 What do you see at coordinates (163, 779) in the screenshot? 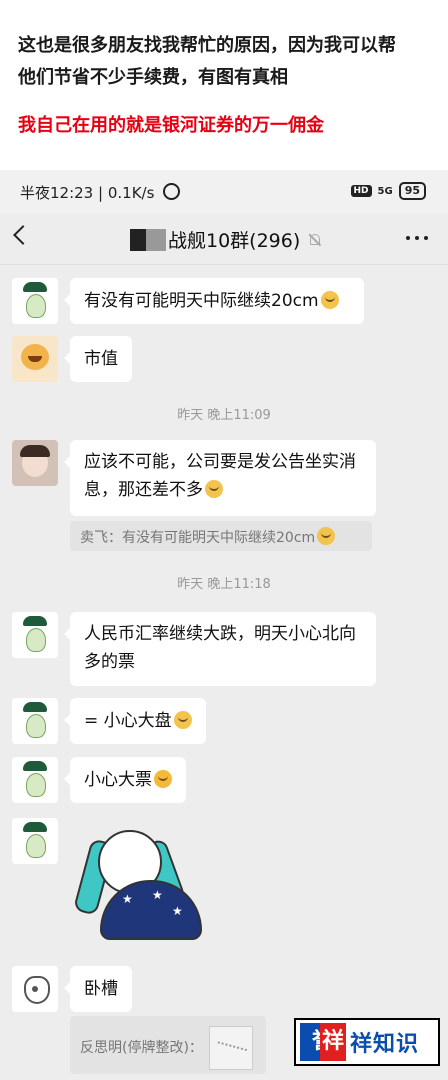
I see `laugh-cry-emoji-icon` at bounding box center [163, 779].